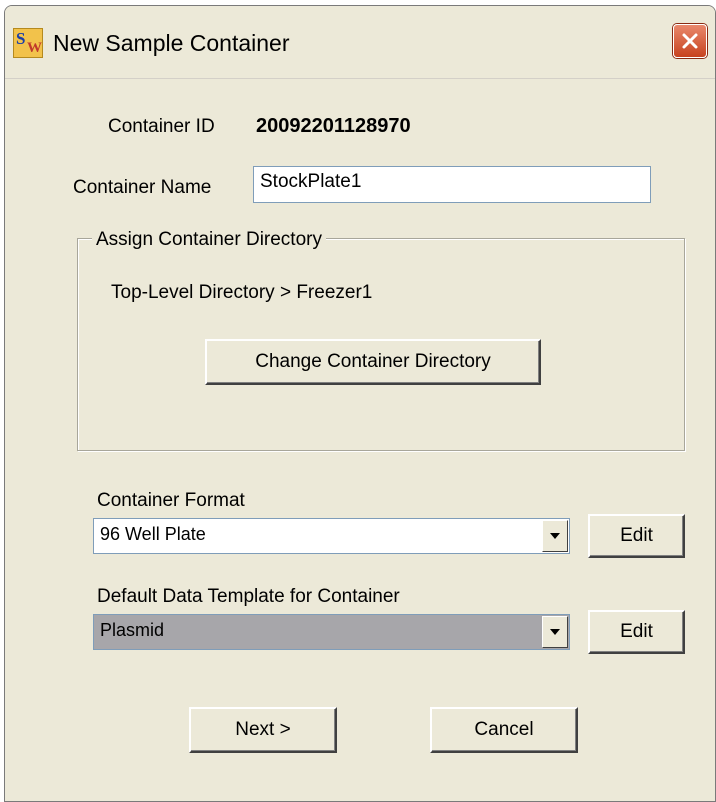  What do you see at coordinates (263, 730) in the screenshot?
I see `next-button: Next >` at bounding box center [263, 730].